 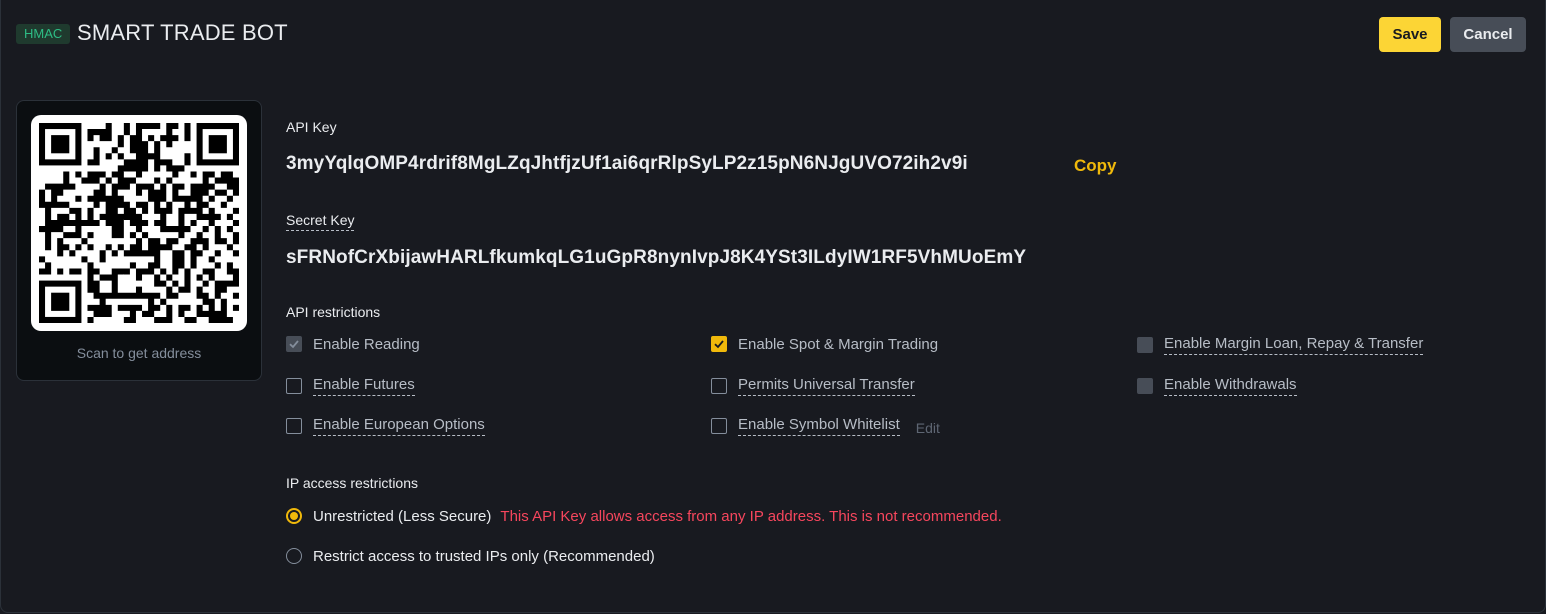 What do you see at coordinates (294, 516) in the screenshot?
I see `radio-button-unrestricted` at bounding box center [294, 516].